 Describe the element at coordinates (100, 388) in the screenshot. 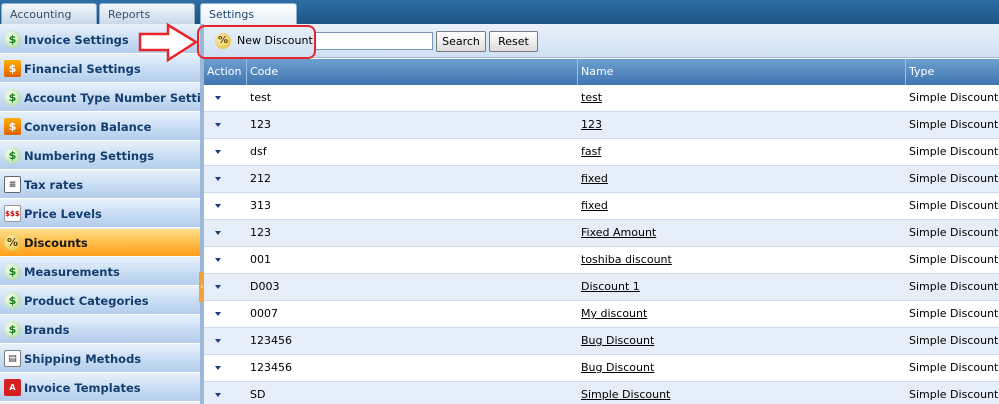

I see `sidebar-item-invoice-templates: A Invoice Templates` at that location.